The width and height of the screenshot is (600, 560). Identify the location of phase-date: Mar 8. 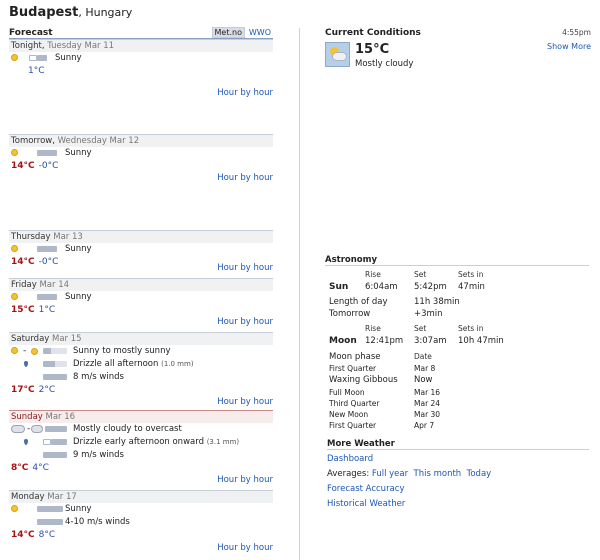
(425, 368).